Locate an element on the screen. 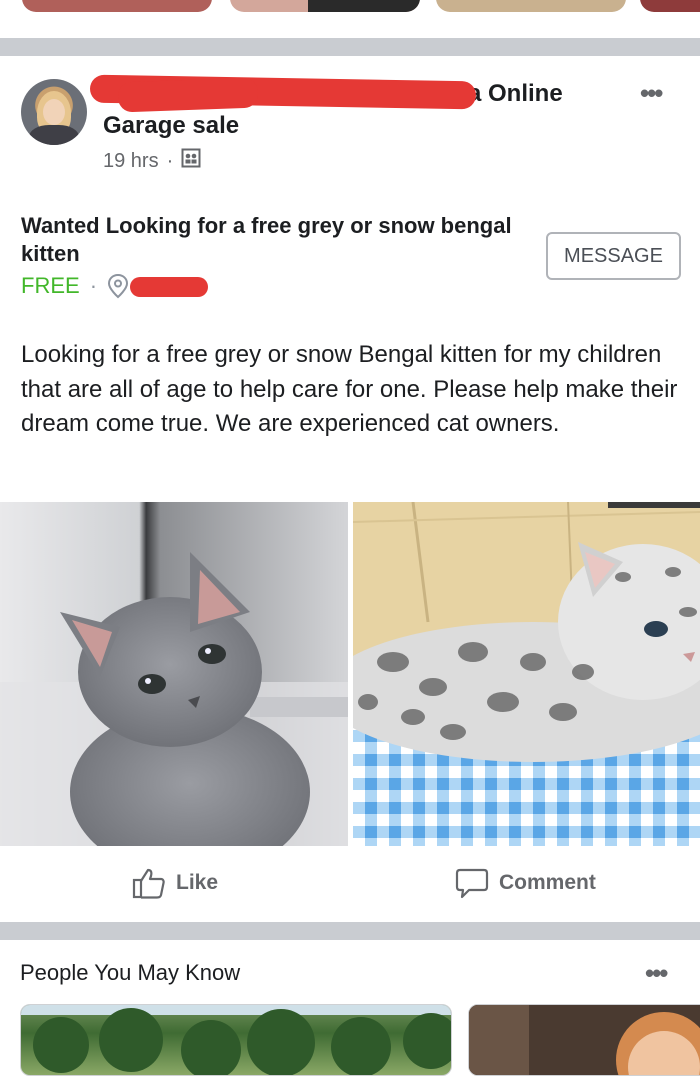 The width and height of the screenshot is (700, 1076). listing-price-row: FREE · is located at coordinates (75, 286).